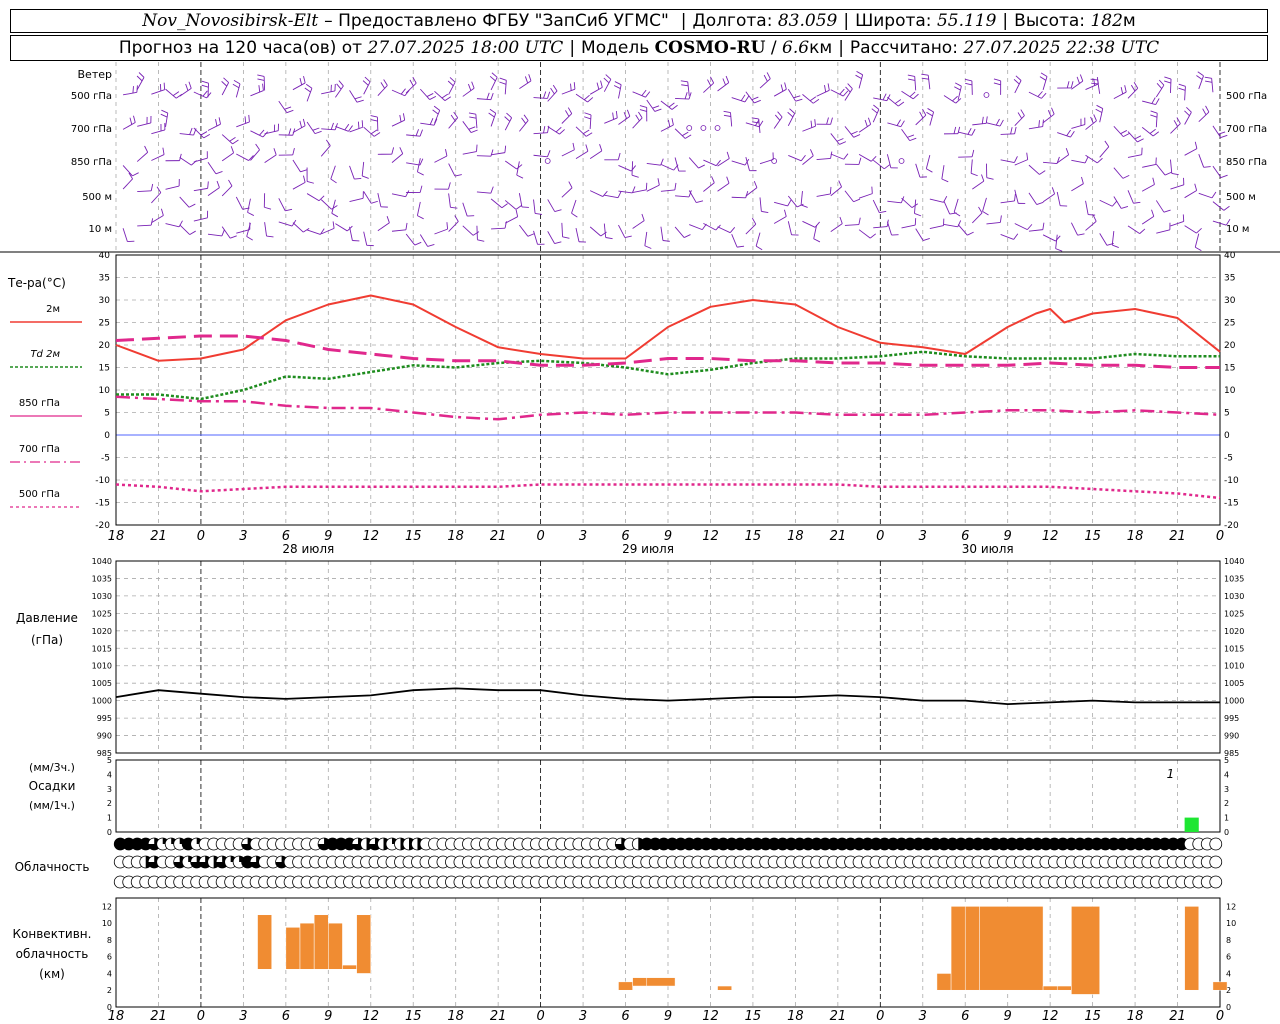 The height and width of the screenshot is (1024, 1280). I want to click on prec-y-tick-right: 2, so click(1226, 803).